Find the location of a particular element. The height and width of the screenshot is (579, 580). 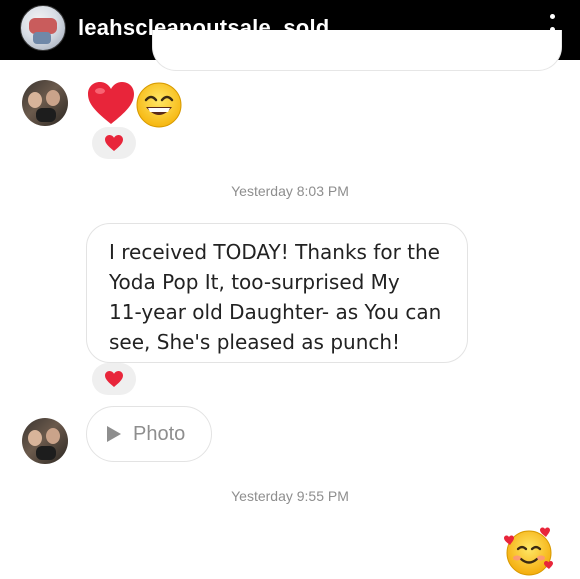

message-line: Yoda Pop It, too-surprised My is located at coordinates (254, 282).